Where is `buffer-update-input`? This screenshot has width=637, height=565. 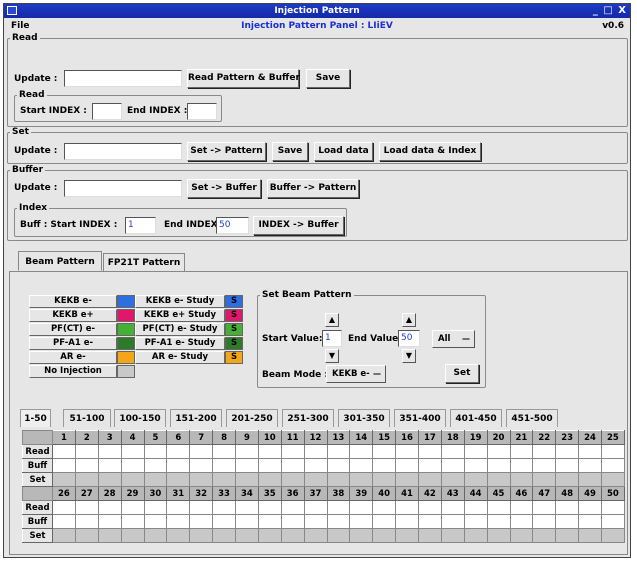
buffer-update-input is located at coordinates (123, 188).